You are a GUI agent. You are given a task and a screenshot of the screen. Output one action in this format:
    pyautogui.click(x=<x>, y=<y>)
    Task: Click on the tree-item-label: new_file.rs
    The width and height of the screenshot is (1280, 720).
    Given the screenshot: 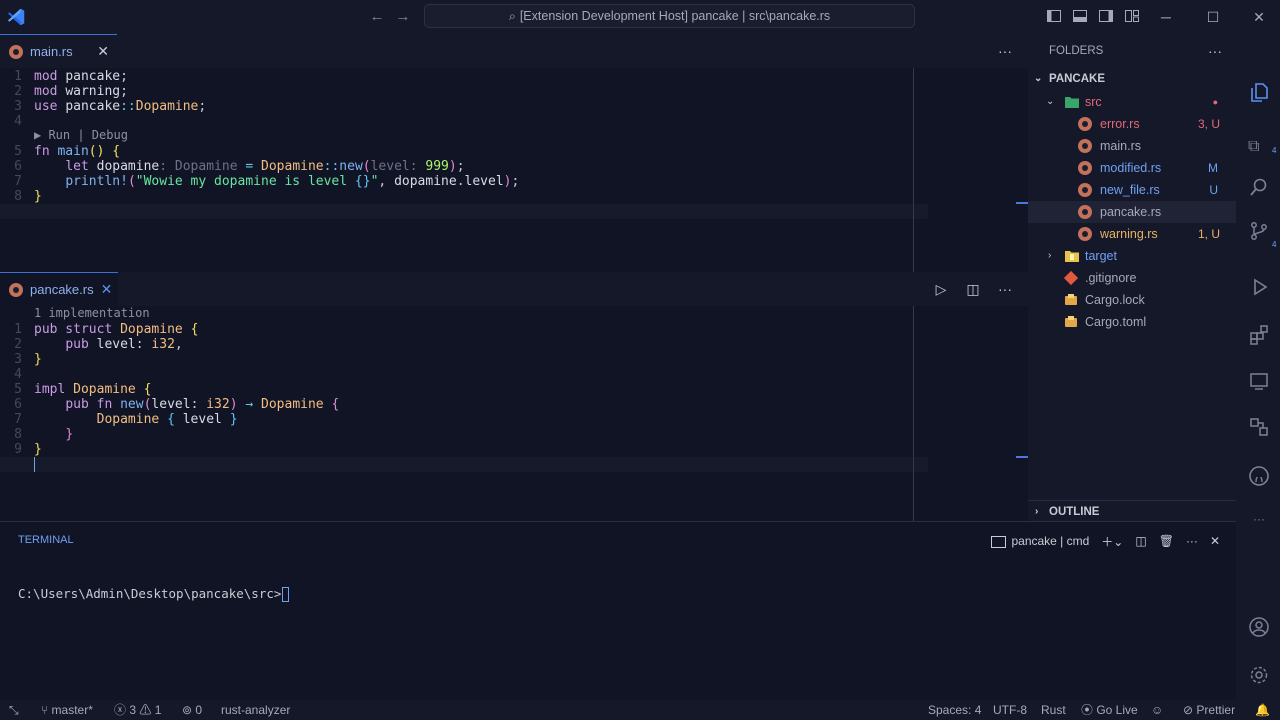 What is the action you would take?
    pyautogui.click(x=1130, y=190)
    